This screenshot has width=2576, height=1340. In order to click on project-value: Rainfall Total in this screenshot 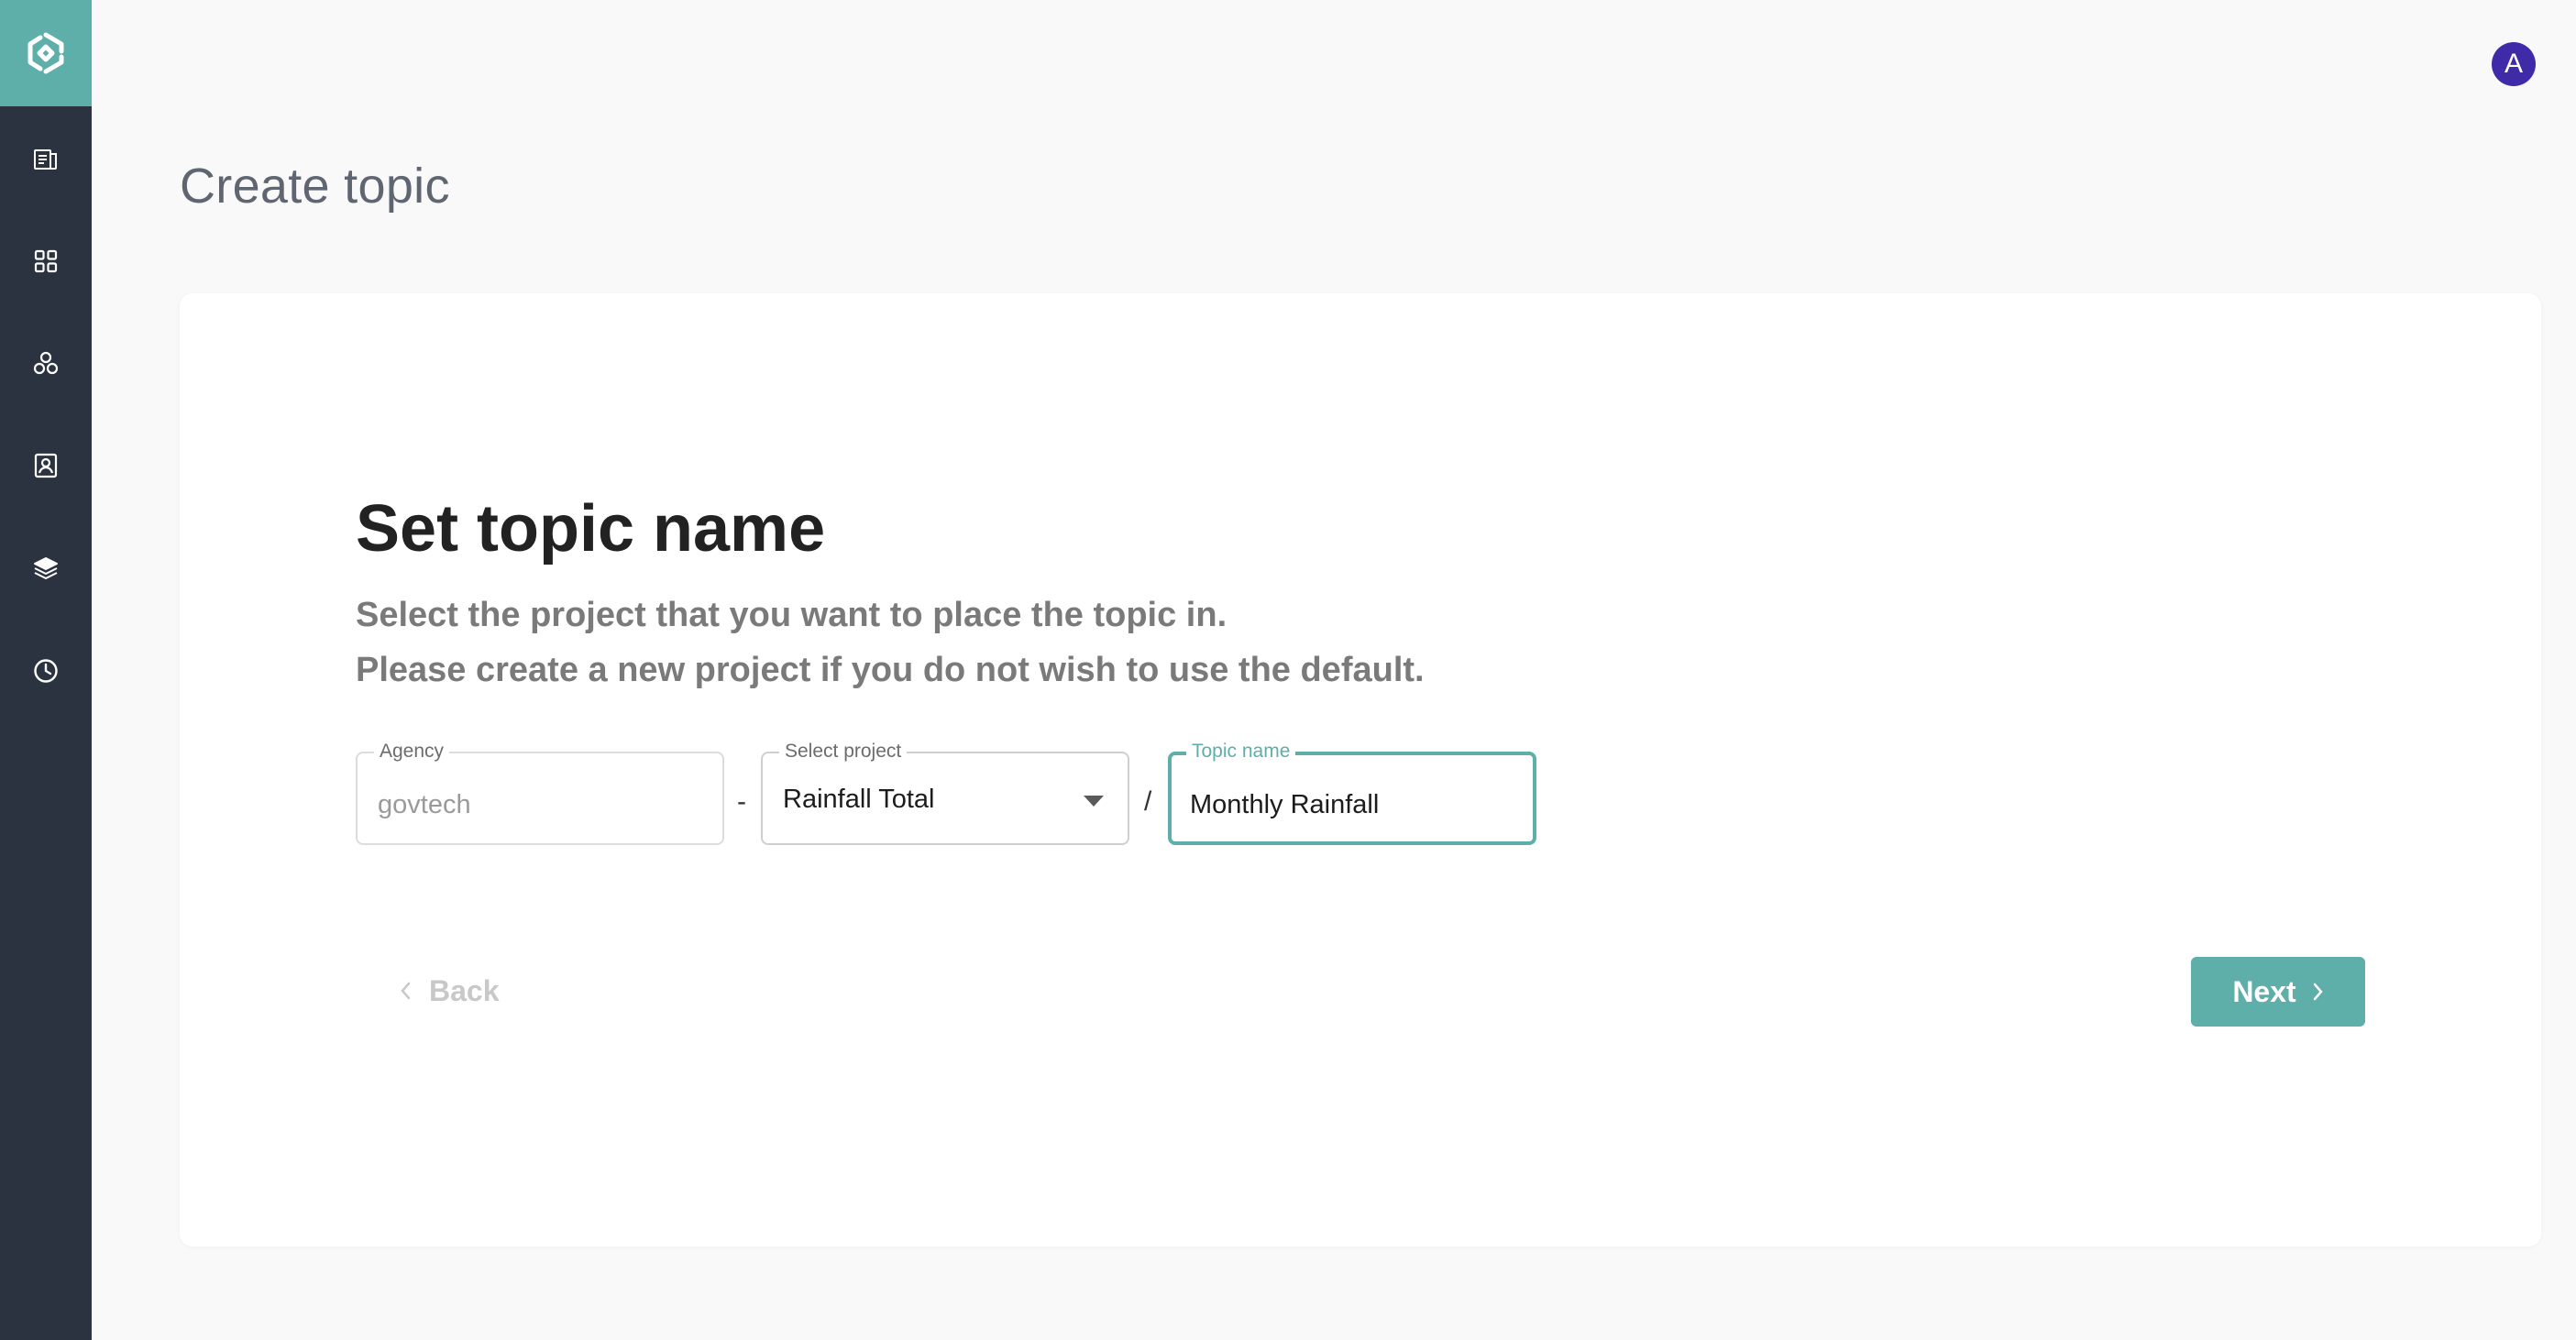, I will do `click(859, 800)`.